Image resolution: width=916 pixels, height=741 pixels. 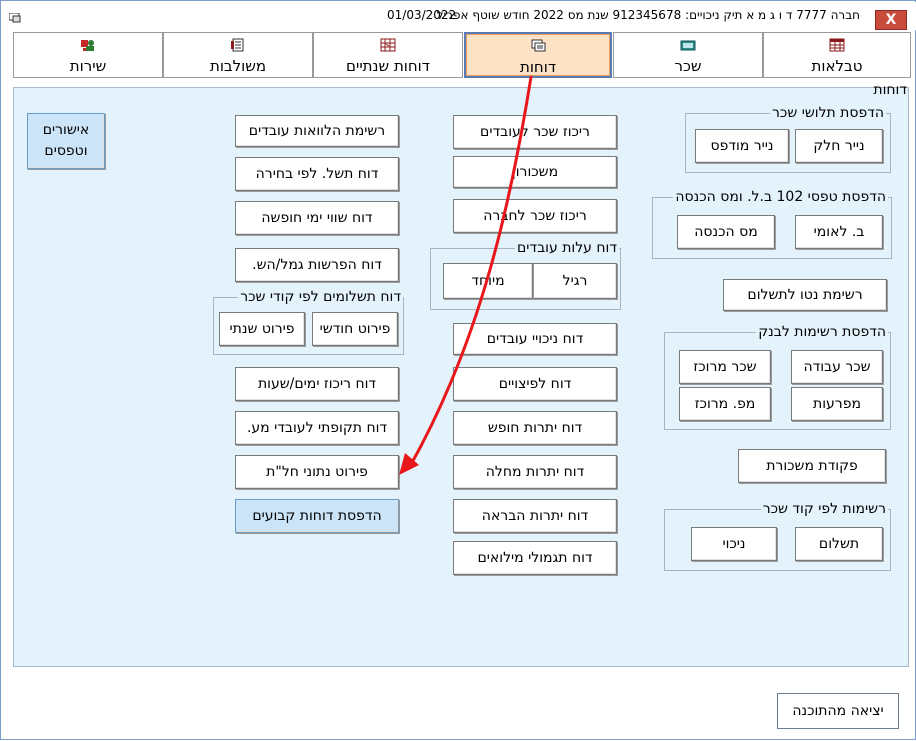 What do you see at coordinates (355, 329) in the screenshot?
I see `monthly-detail-button: פירוט חודשי` at bounding box center [355, 329].